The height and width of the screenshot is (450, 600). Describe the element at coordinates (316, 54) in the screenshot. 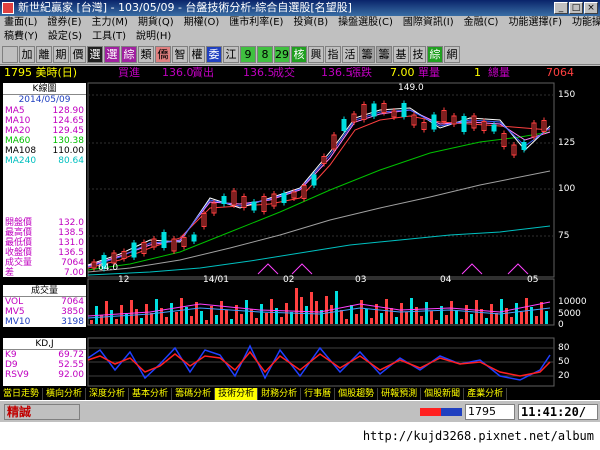

I see `toolbar-button-18: 興` at that location.